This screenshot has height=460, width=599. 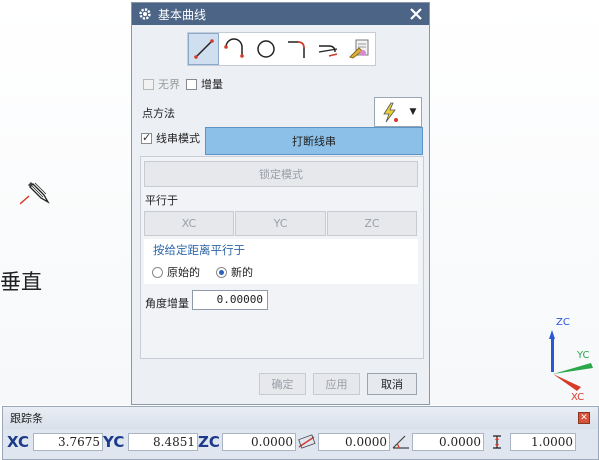 What do you see at coordinates (416, 14) in the screenshot?
I see `close-icon` at bounding box center [416, 14].